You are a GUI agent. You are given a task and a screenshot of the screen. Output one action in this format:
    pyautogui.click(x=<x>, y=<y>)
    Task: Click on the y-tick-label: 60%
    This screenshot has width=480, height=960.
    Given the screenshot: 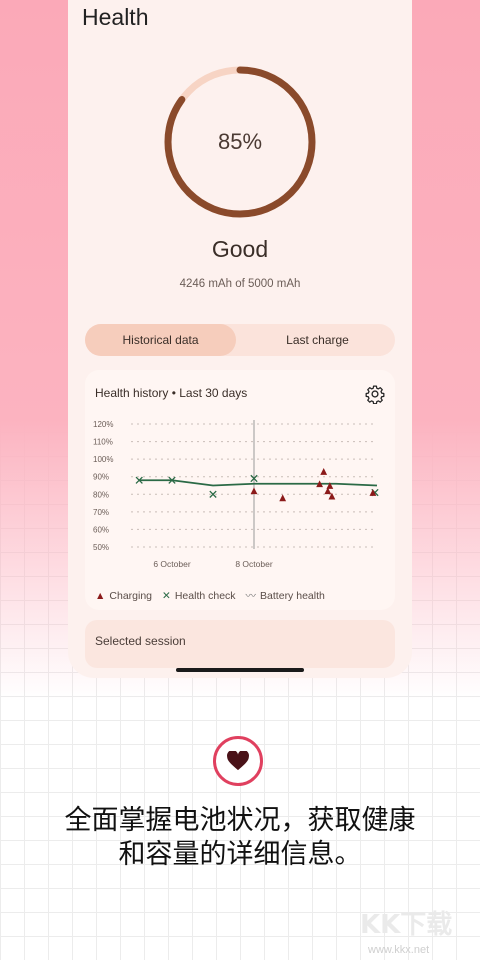 What is the action you would take?
    pyautogui.click(x=101, y=529)
    